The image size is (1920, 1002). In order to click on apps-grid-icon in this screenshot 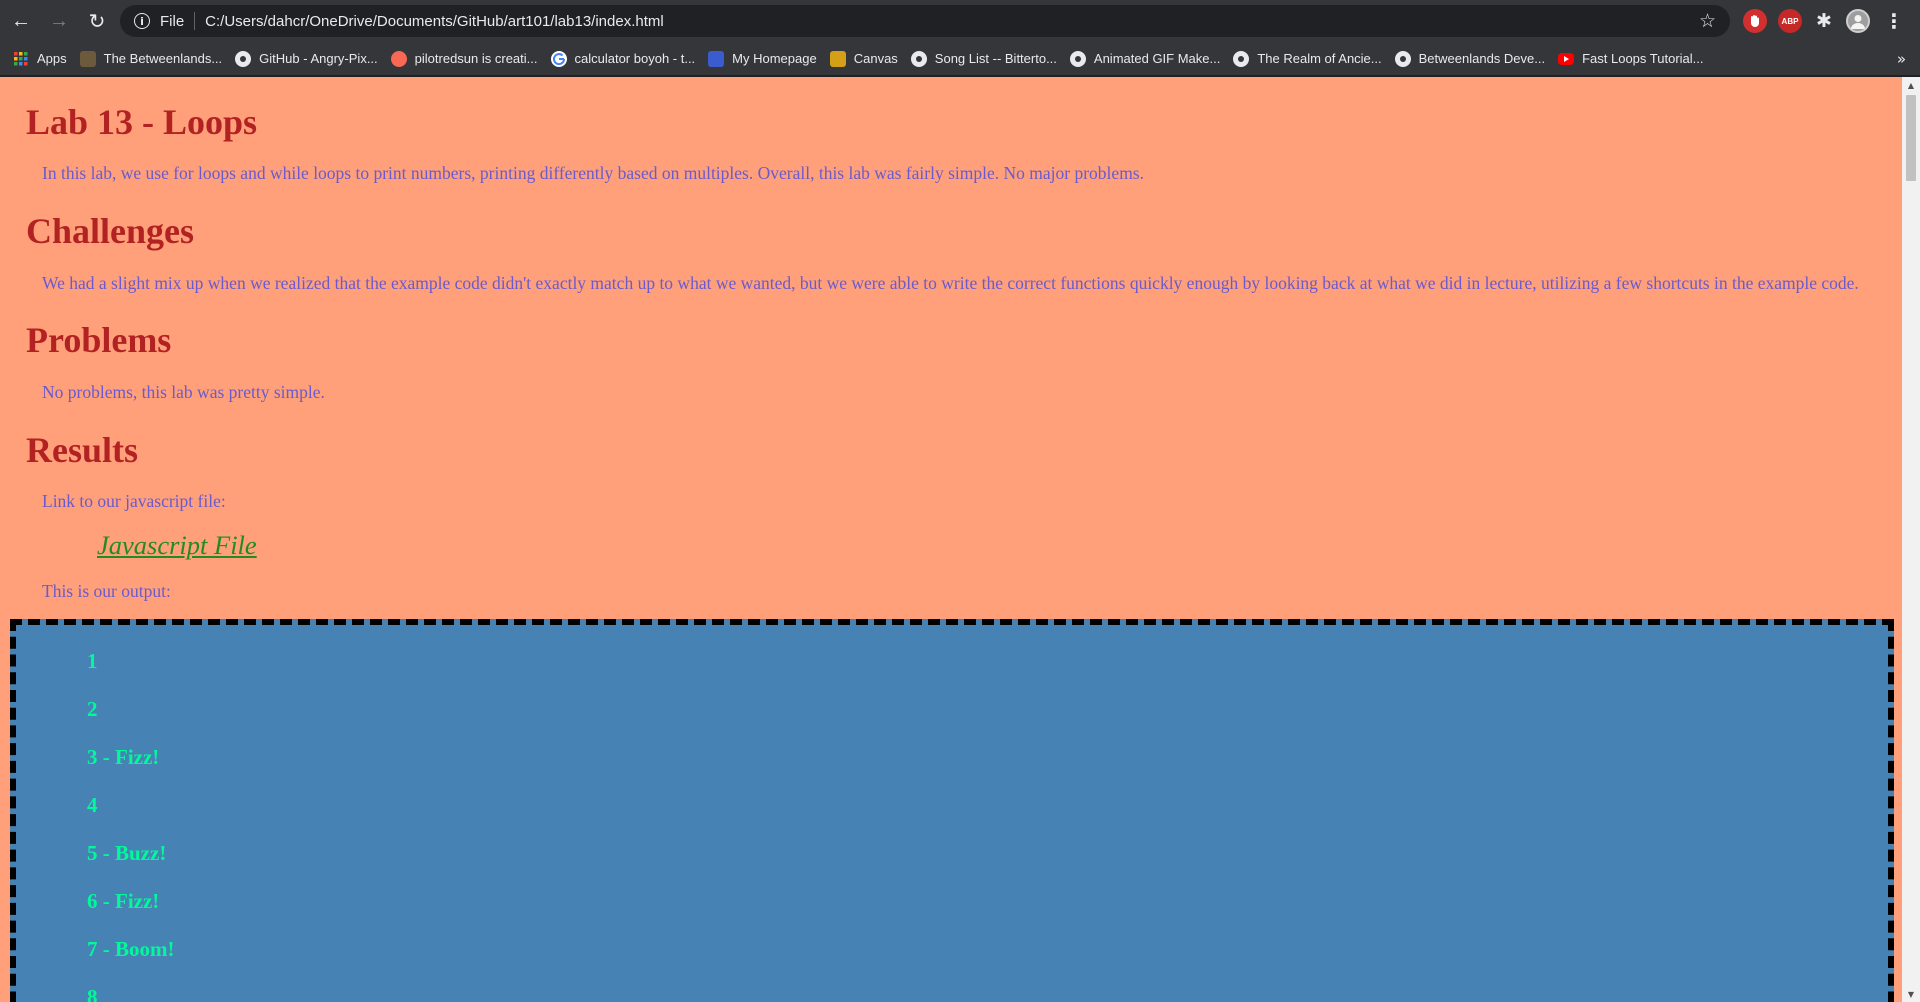, I will do `click(21, 59)`.